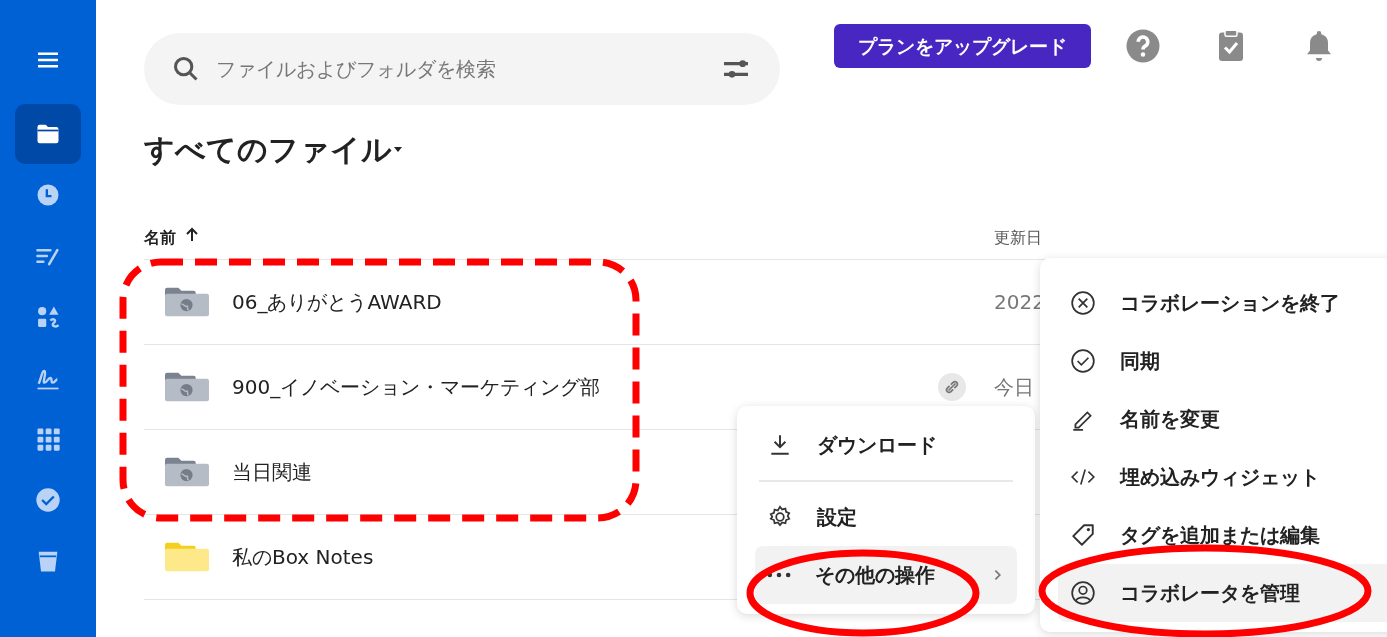  I want to click on search-field: ファイルおよびフォルダを検索, so click(462, 69).